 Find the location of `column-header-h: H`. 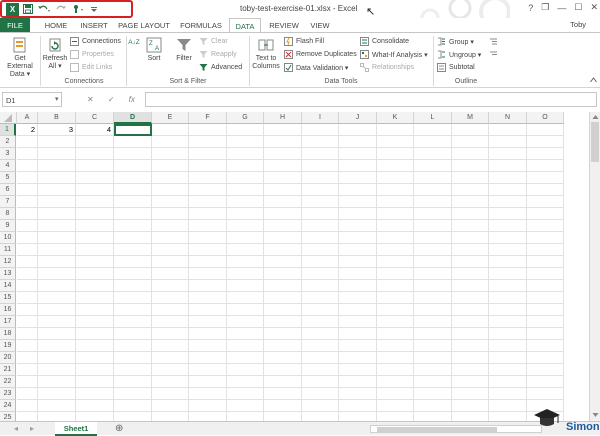

column-header-h: H is located at coordinates (283, 118).